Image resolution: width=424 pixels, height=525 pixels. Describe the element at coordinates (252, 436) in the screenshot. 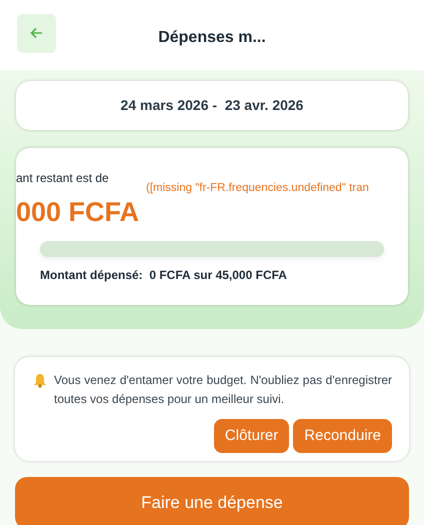

I see `close-budget-button: Clôturer` at that location.